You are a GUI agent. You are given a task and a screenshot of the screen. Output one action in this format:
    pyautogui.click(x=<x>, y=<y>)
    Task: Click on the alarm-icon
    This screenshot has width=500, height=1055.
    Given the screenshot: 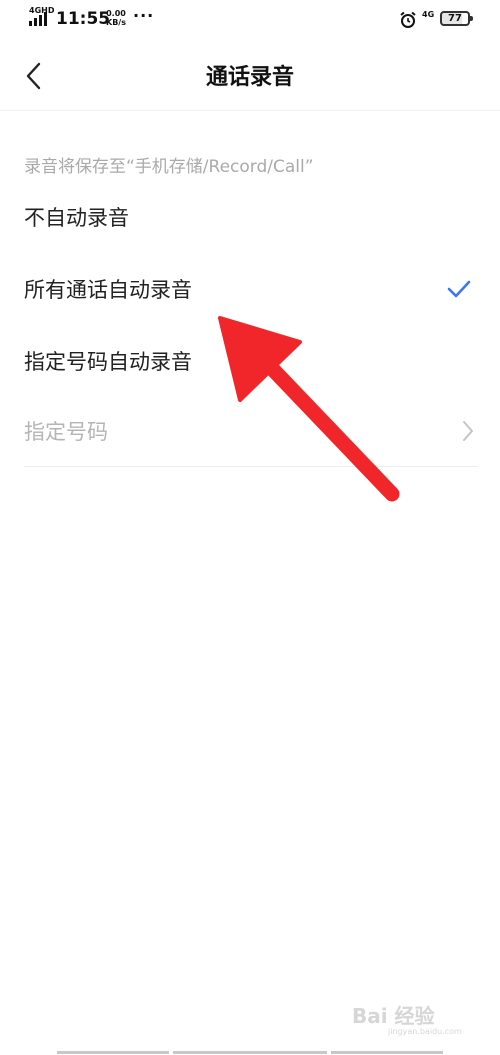 What is the action you would take?
    pyautogui.click(x=408, y=19)
    